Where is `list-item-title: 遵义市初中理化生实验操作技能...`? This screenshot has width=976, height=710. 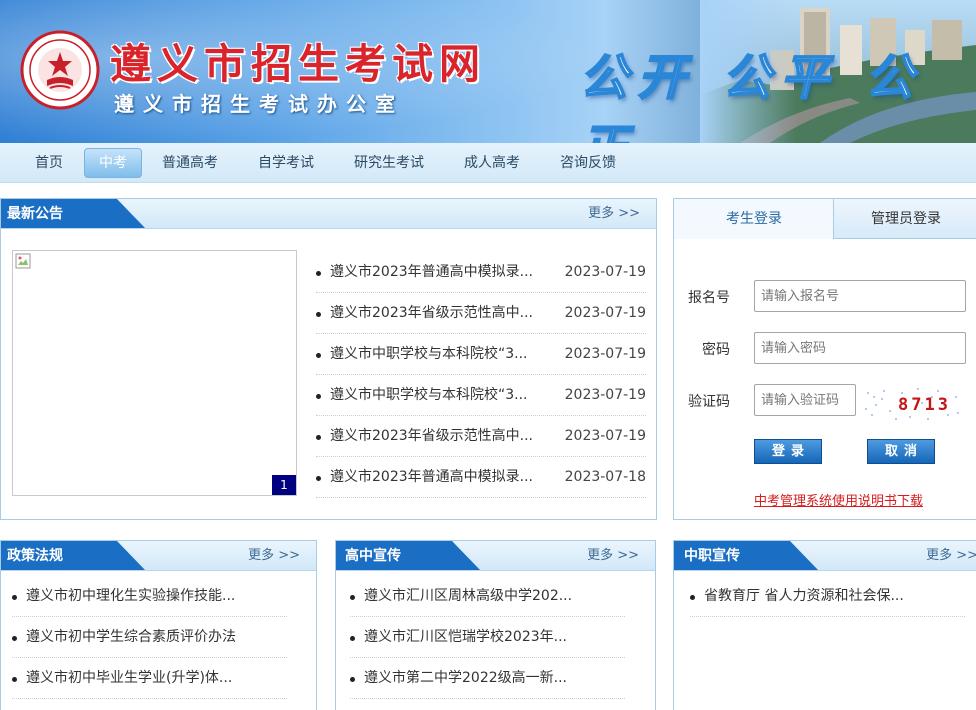
list-item-title: 遵义市初中理化生实验操作技能... is located at coordinates (130, 596).